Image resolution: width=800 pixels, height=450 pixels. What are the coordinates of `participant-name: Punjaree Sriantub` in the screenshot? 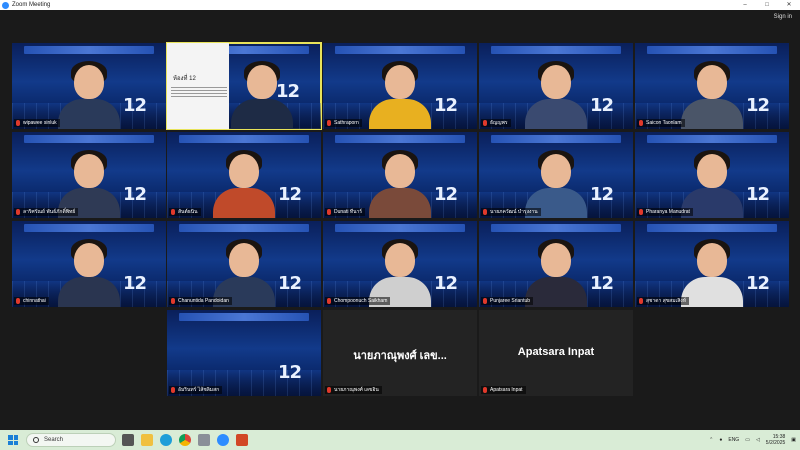 It's located at (507, 301).